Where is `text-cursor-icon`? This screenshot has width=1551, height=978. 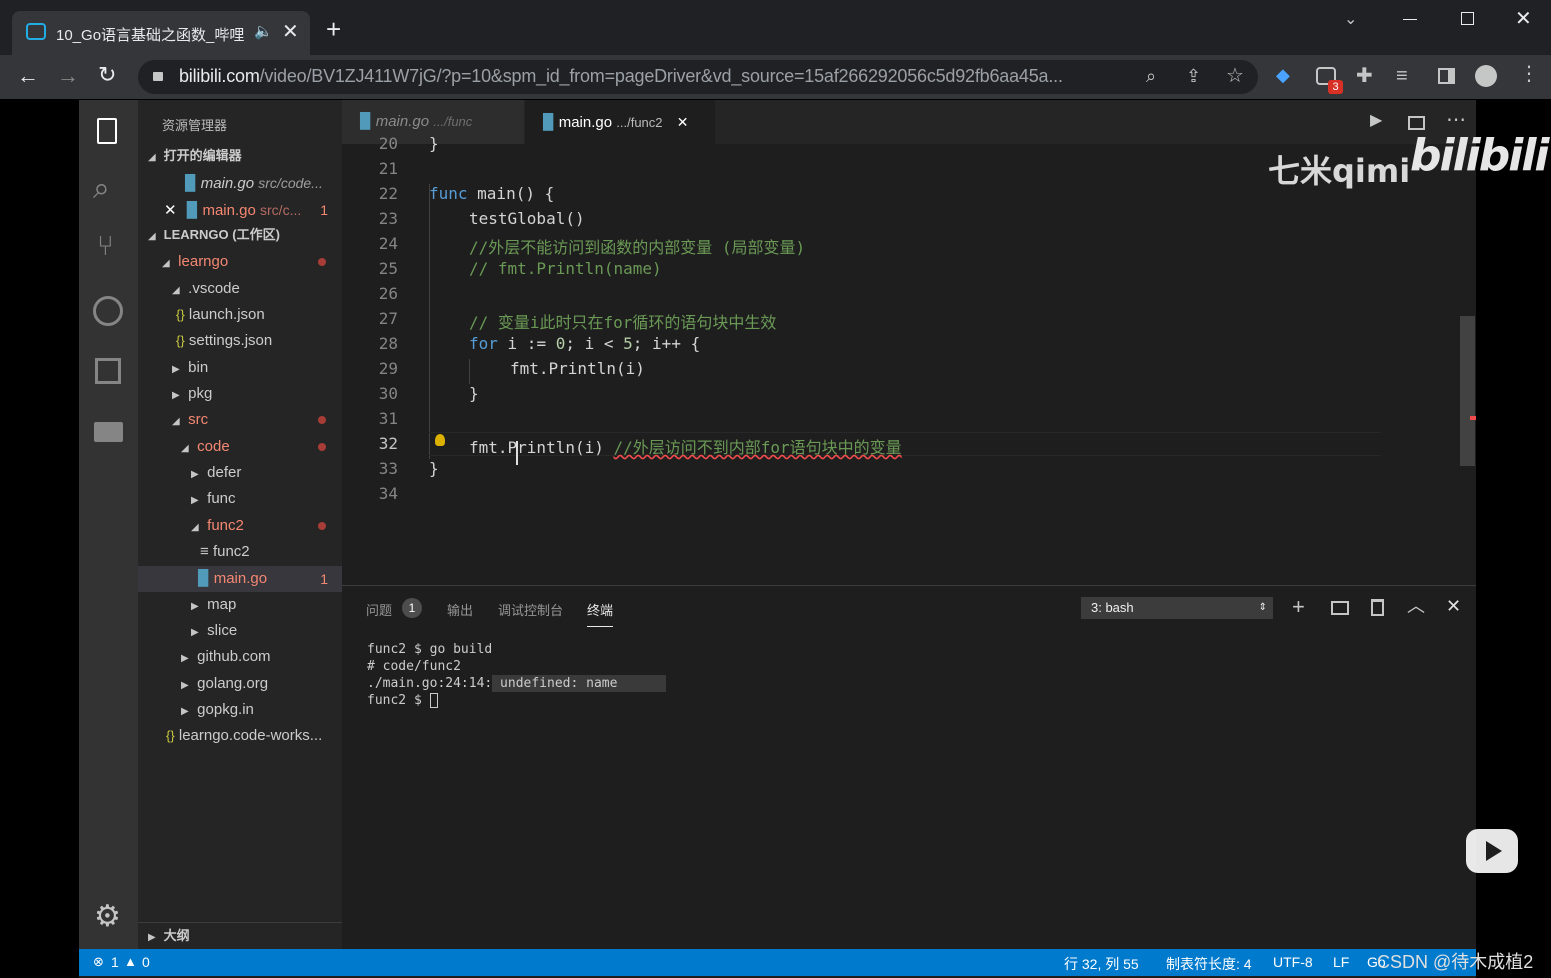 text-cursor-icon is located at coordinates (517, 453).